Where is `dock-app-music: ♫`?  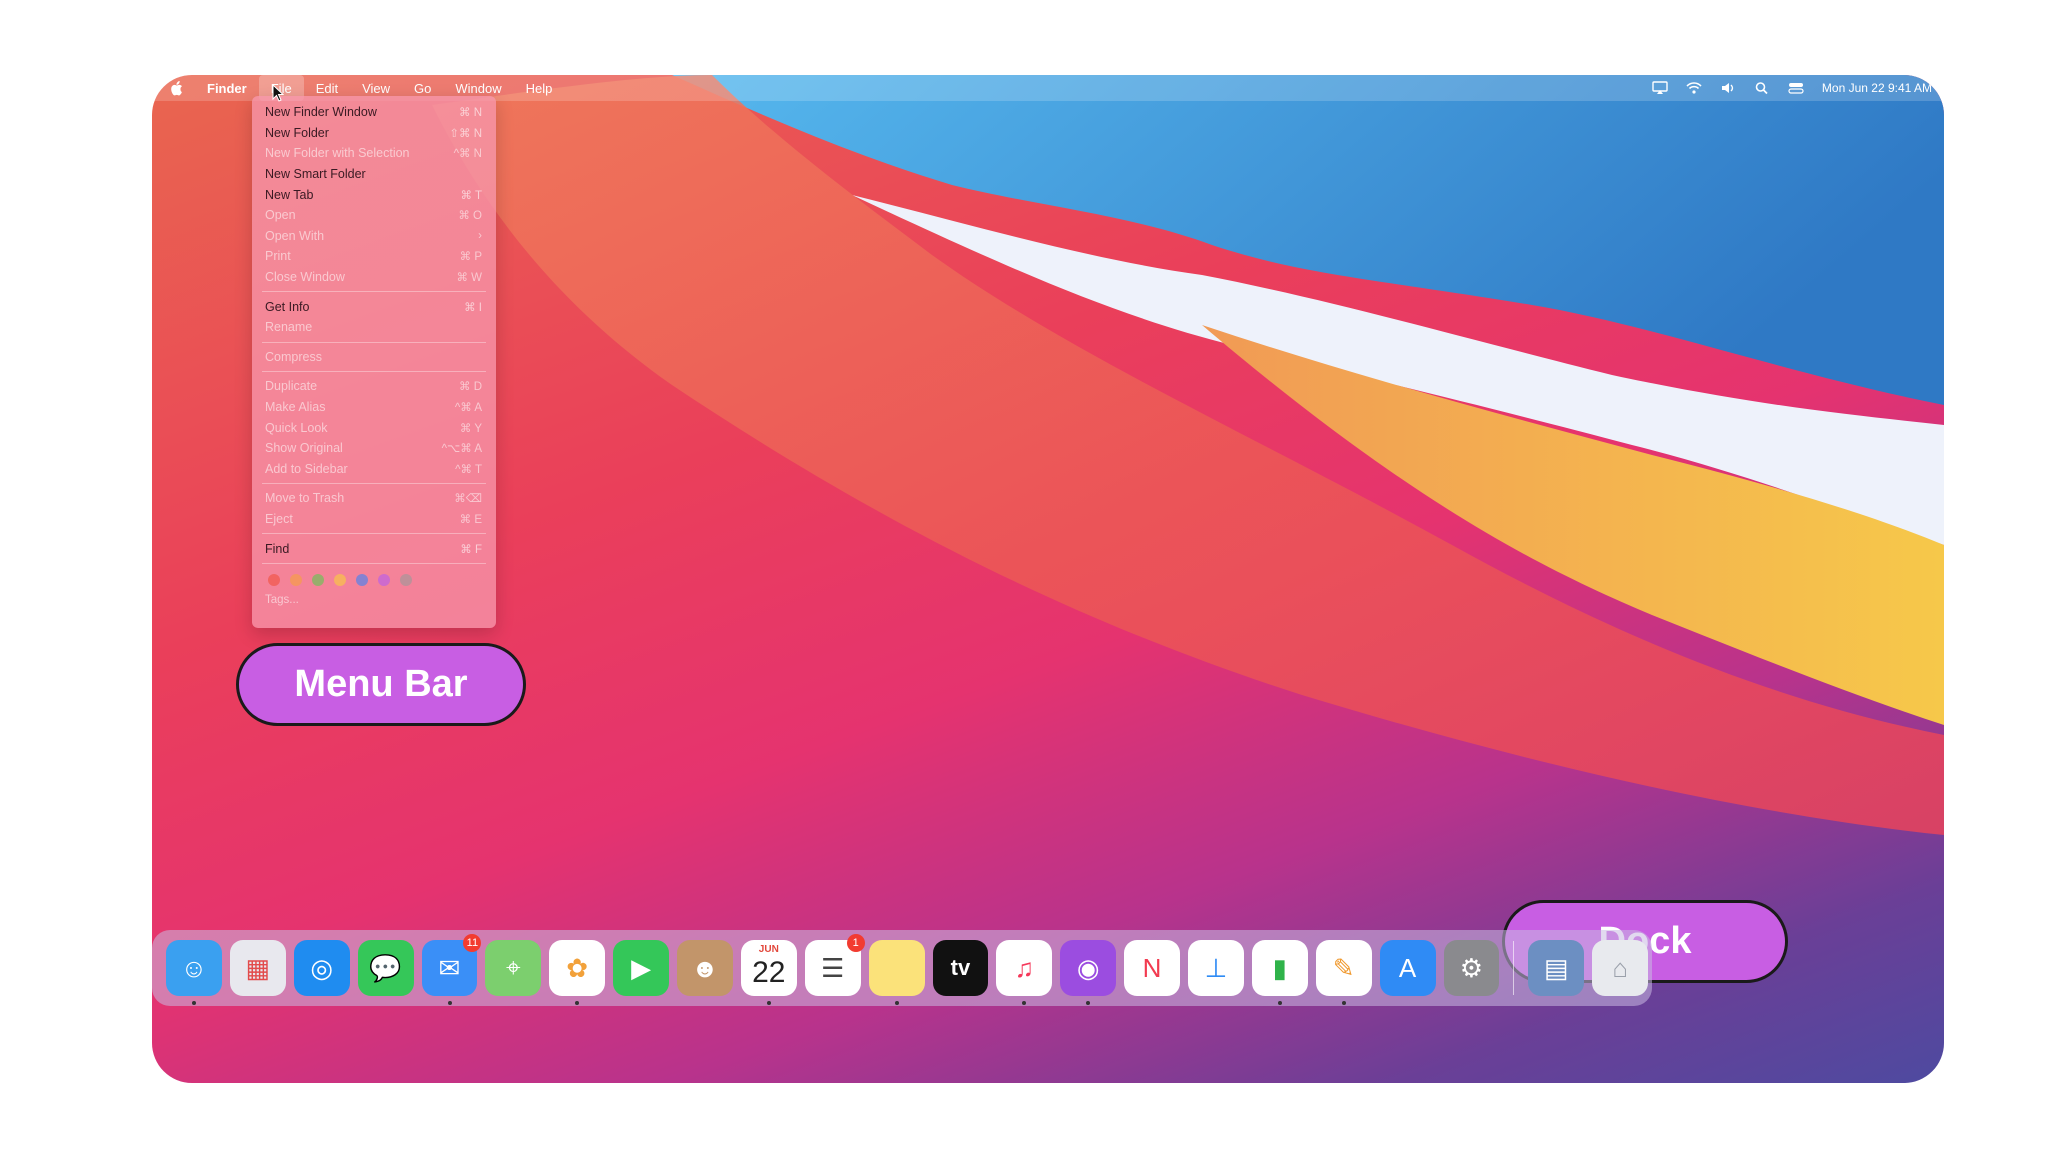
dock-app-music: ♫ is located at coordinates (1024, 972).